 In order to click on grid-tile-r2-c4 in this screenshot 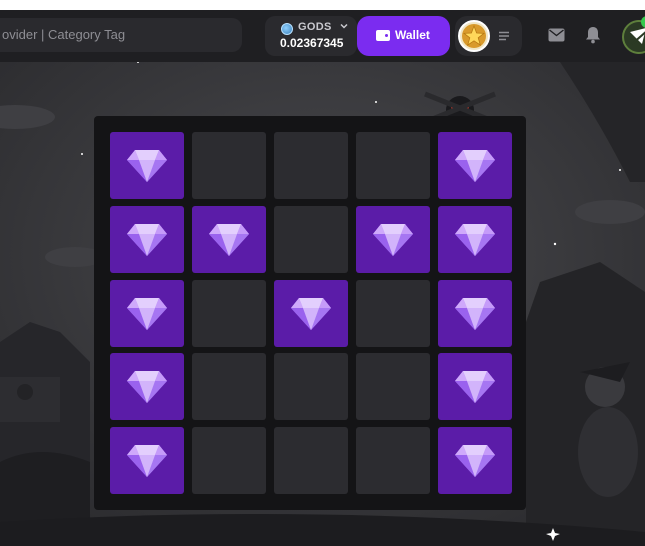, I will do `click(393, 239)`.